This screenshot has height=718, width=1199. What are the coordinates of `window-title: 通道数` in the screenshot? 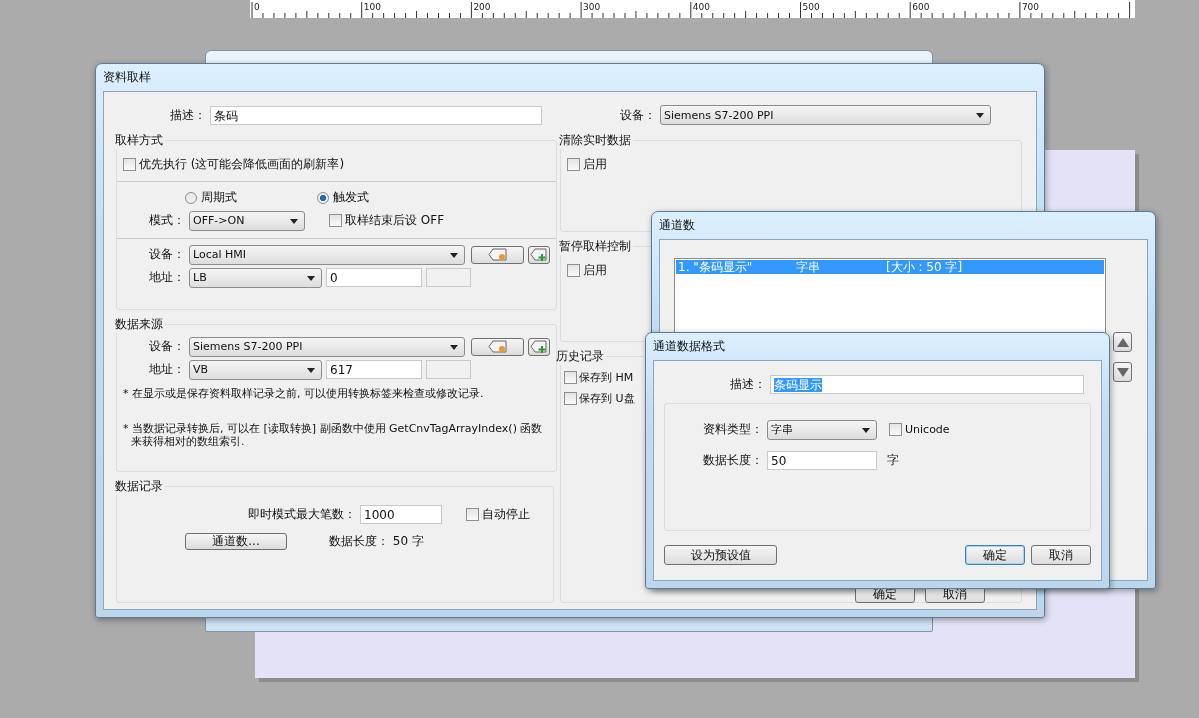 It's located at (677, 225).